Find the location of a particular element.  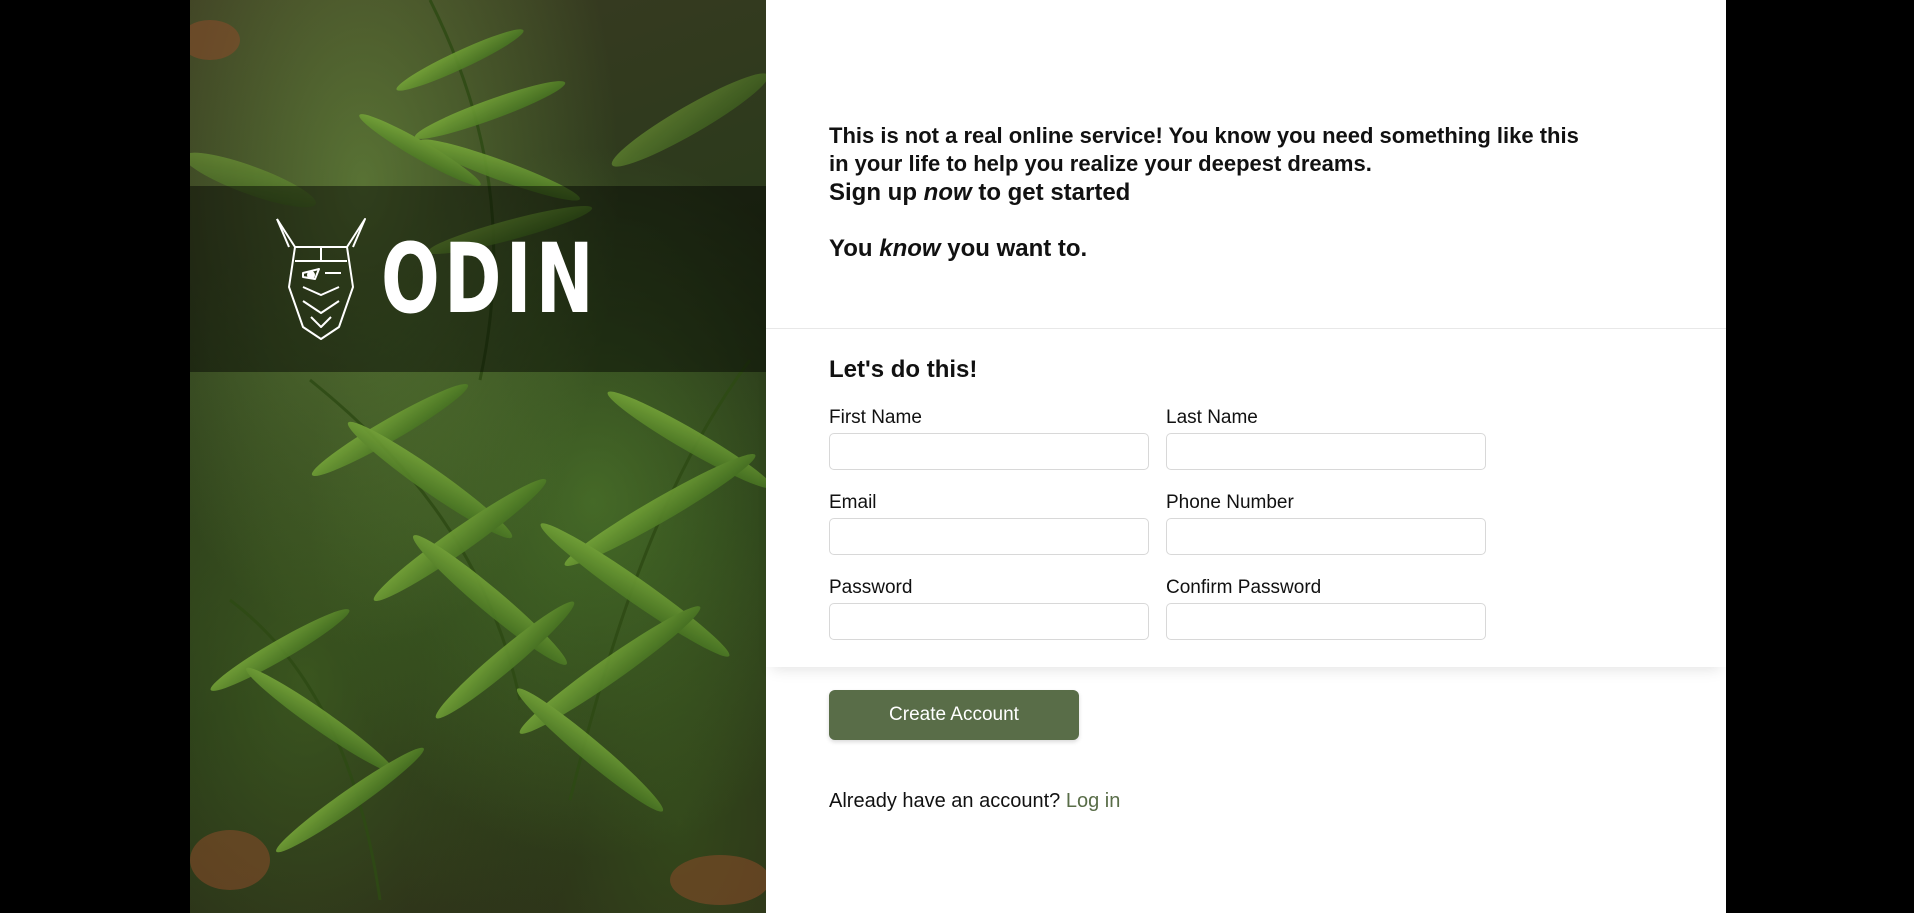

last-name-group: Last Name is located at coordinates (1326, 438).